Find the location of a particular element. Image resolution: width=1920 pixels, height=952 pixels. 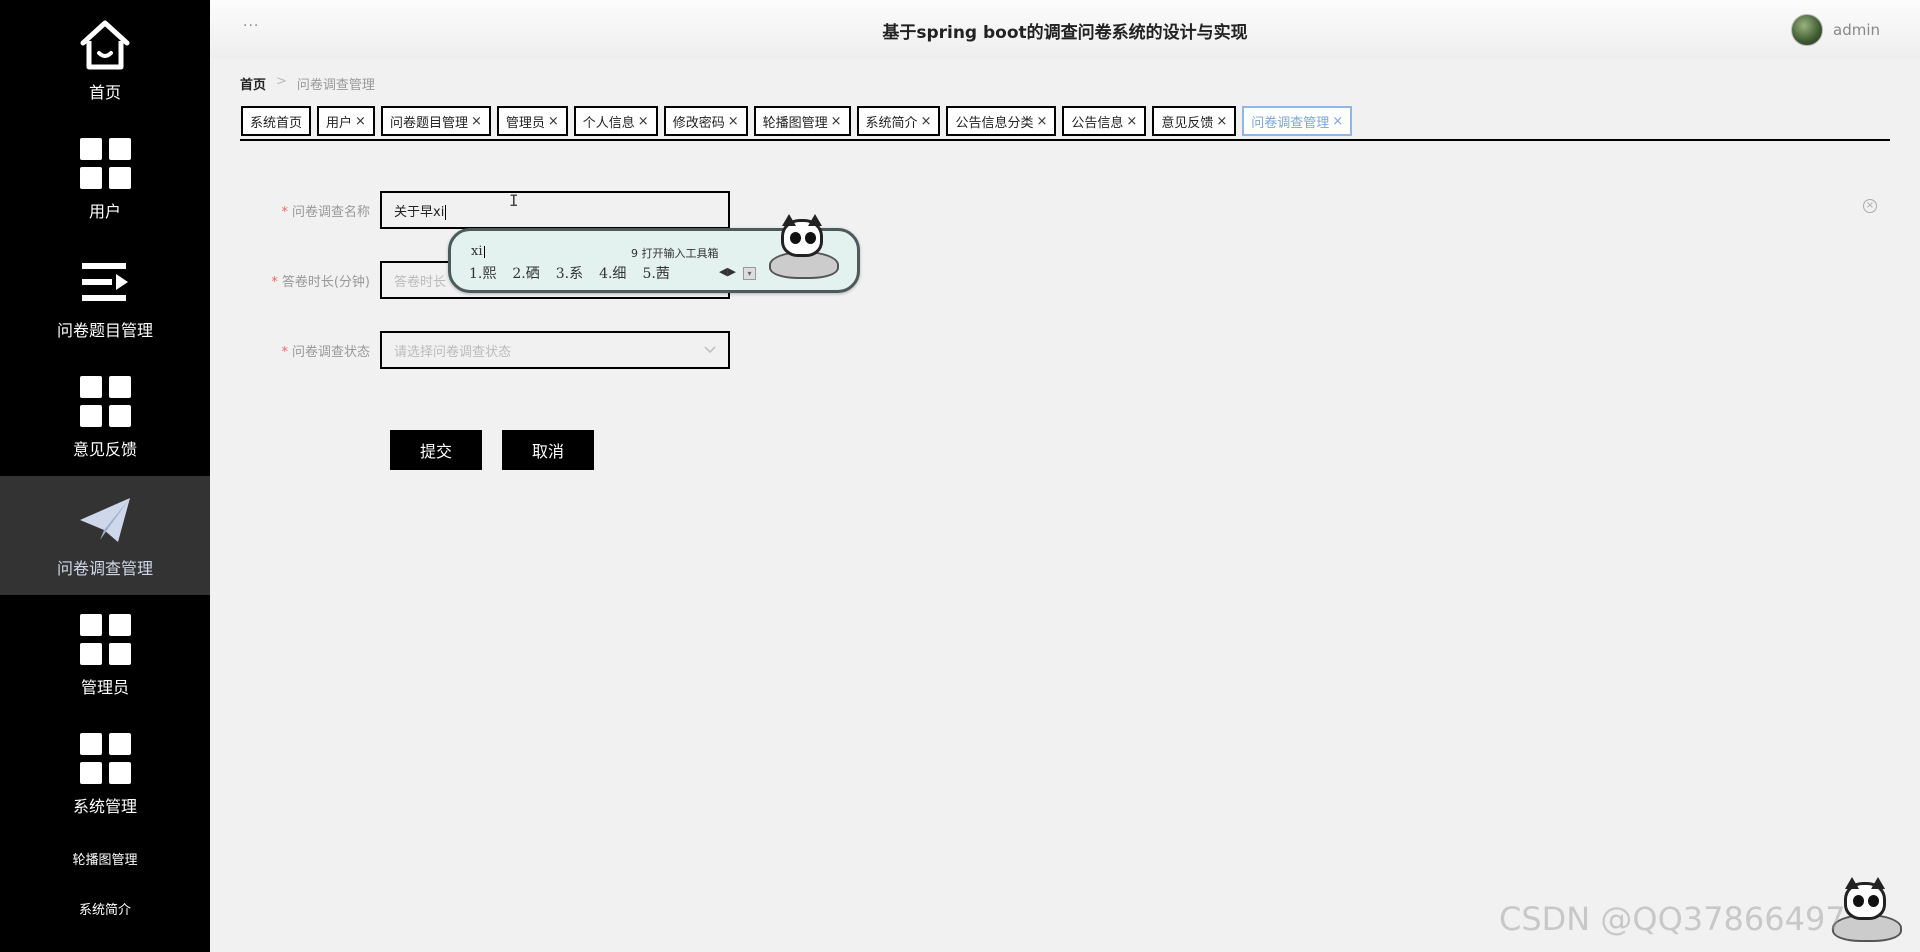

tab-survey-manage: 问卷调查管理 × is located at coordinates (1297, 121).